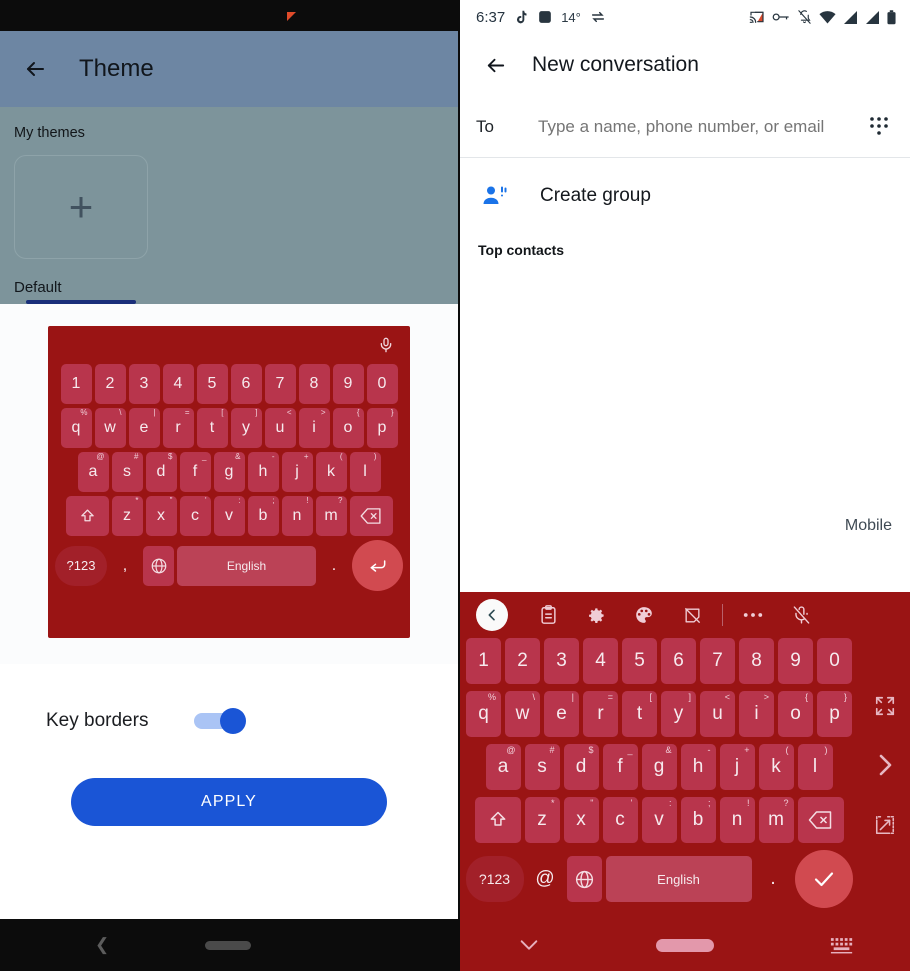 This screenshot has width=916, height=971. What do you see at coordinates (561, 714) in the screenshot?
I see `key-e: | e` at bounding box center [561, 714].